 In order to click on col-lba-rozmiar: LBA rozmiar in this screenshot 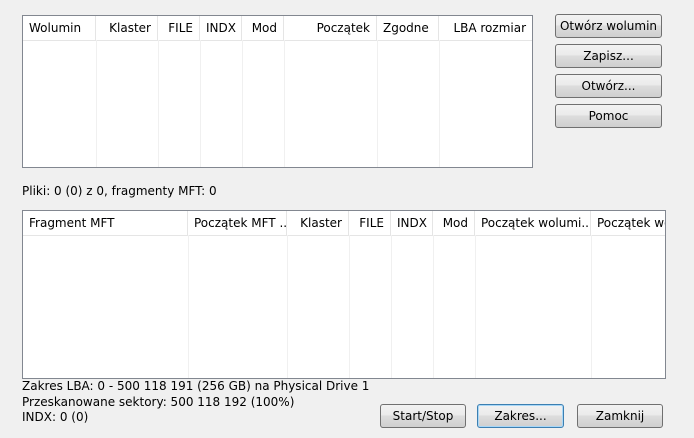, I will do `click(485, 28)`.